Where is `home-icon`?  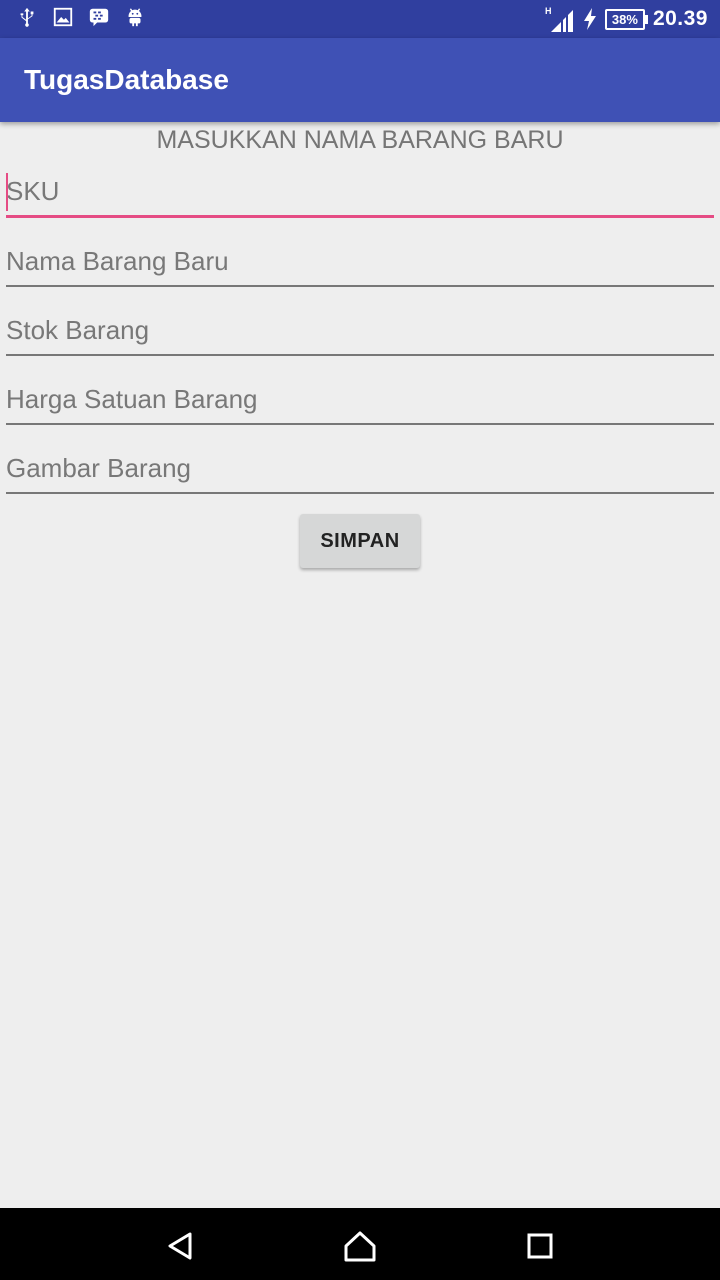 home-icon is located at coordinates (360, 1246).